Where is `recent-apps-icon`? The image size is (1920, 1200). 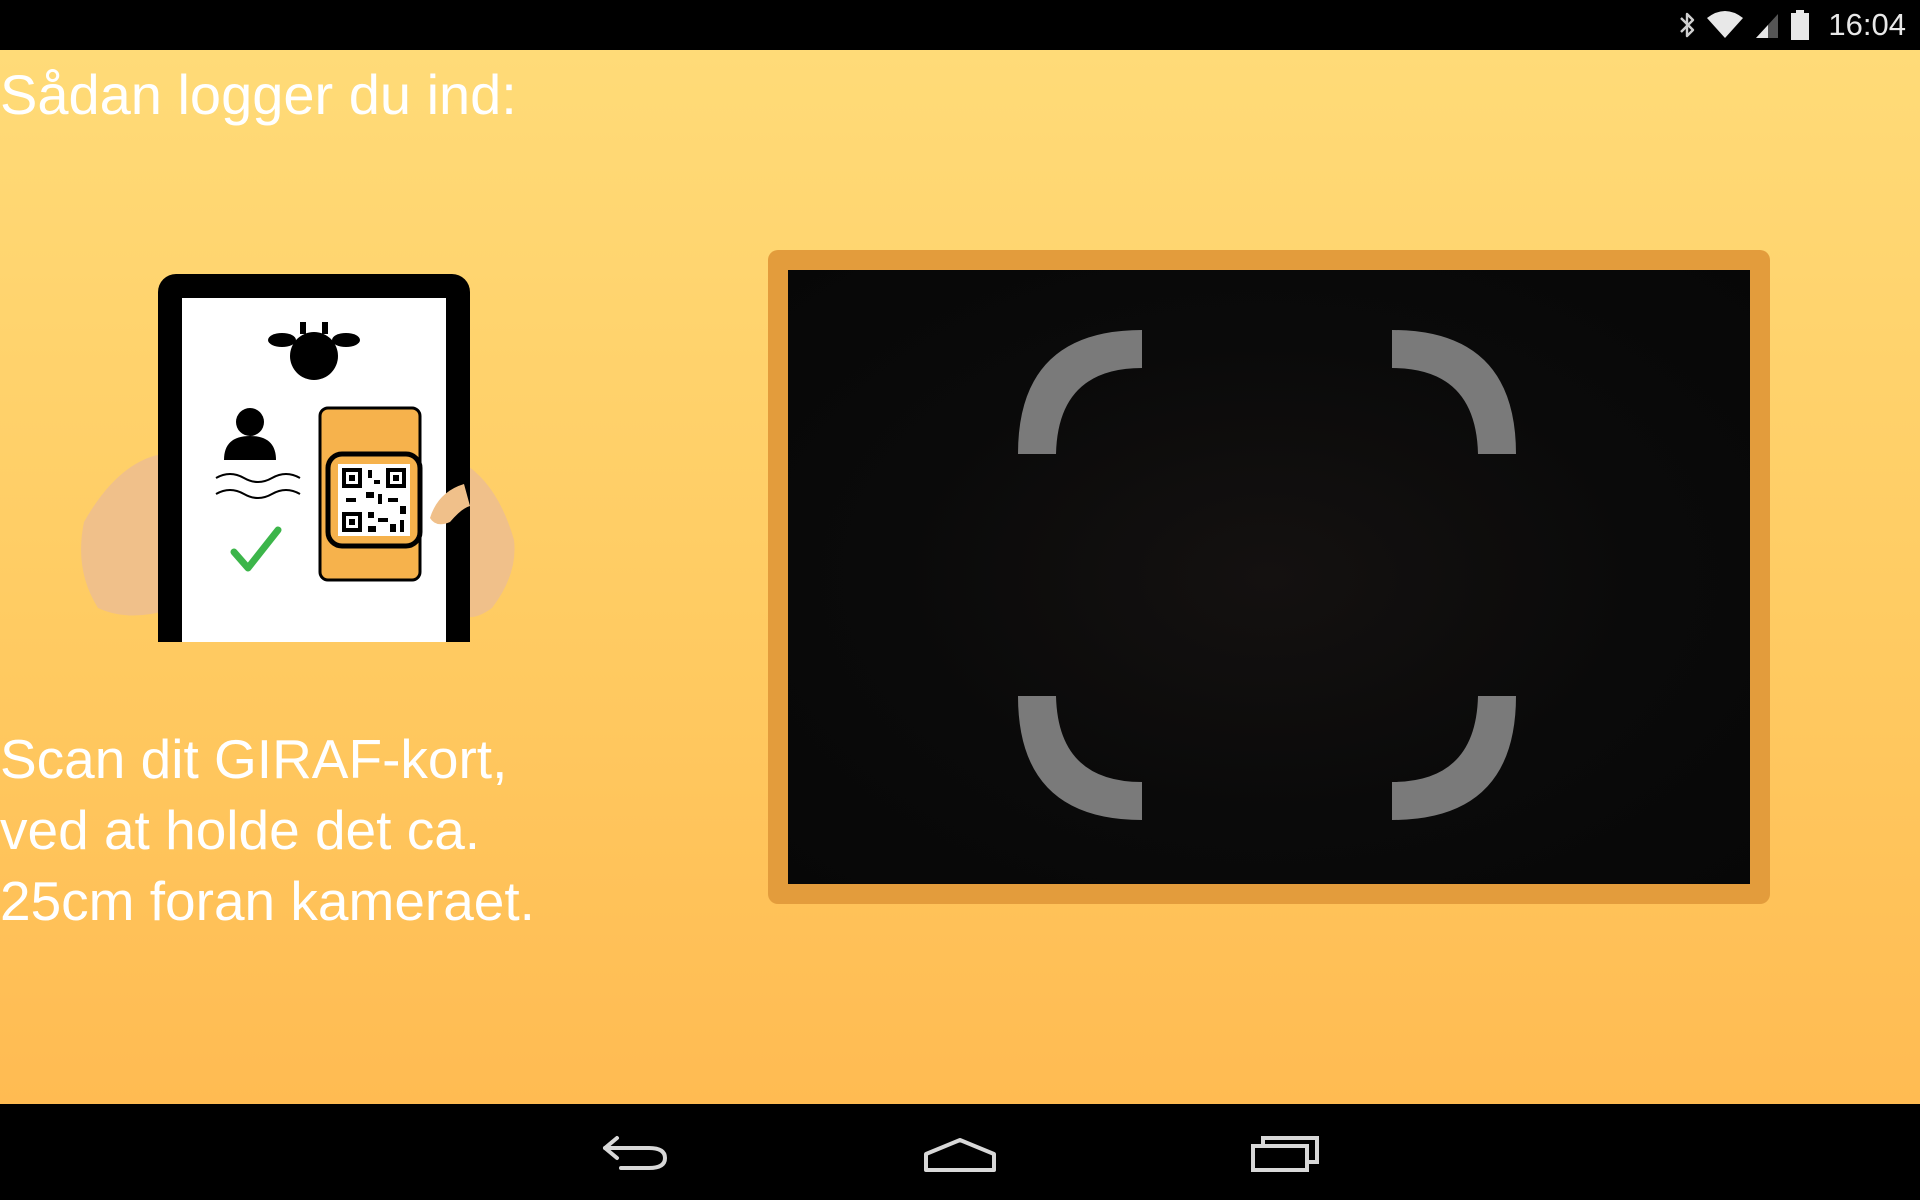
recent-apps-icon is located at coordinates (1285, 1154).